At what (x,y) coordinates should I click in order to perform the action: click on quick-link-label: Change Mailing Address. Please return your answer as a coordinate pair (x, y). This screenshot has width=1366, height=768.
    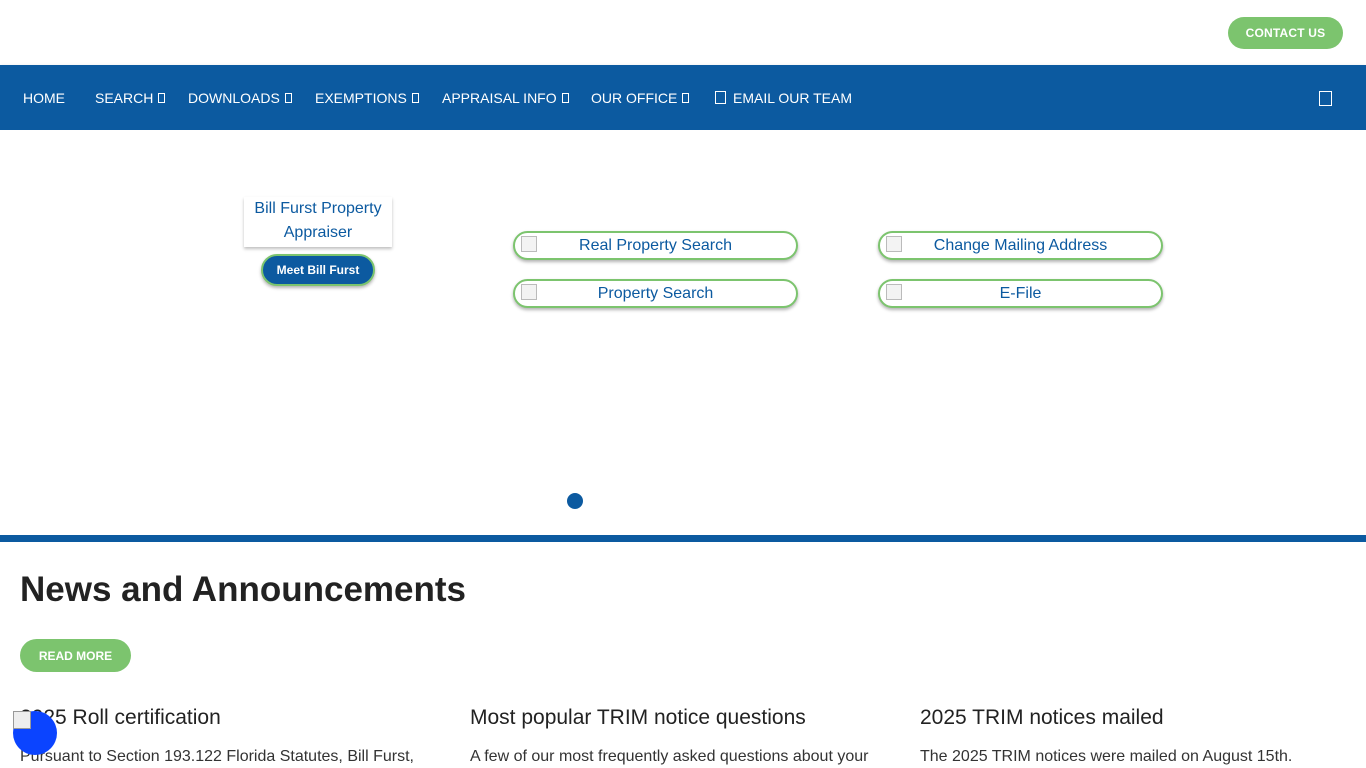
    Looking at the image, I should click on (1020, 245).